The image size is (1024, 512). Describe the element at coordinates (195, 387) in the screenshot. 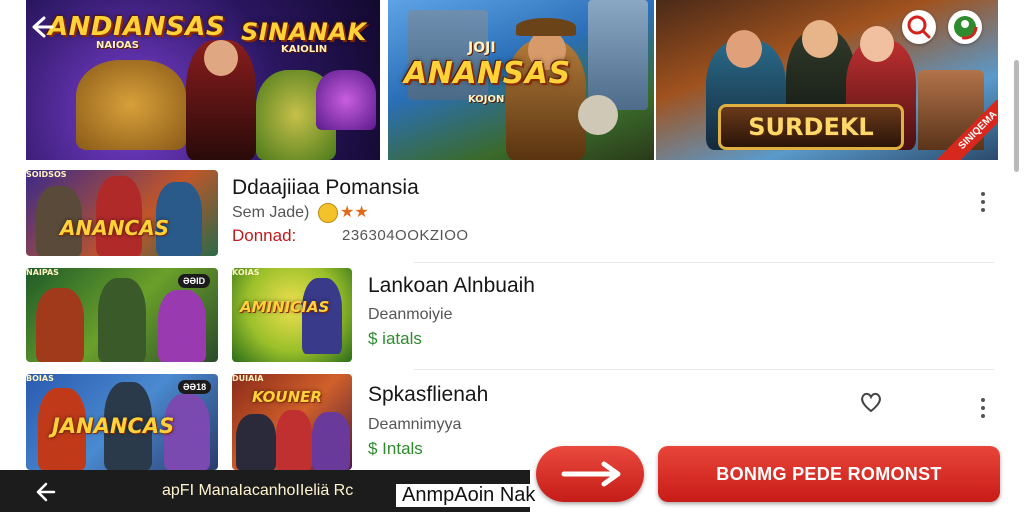

I see `thumb-badge: ƏƏ18` at that location.